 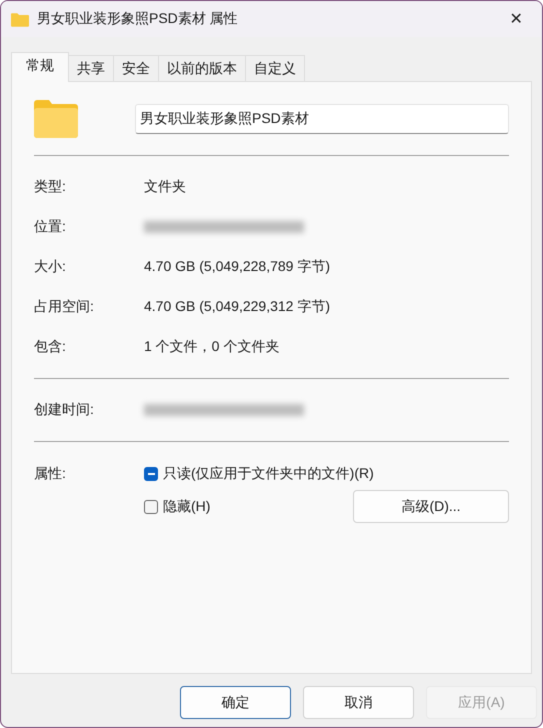 I want to click on field-value: 文件夹, so click(x=165, y=187).